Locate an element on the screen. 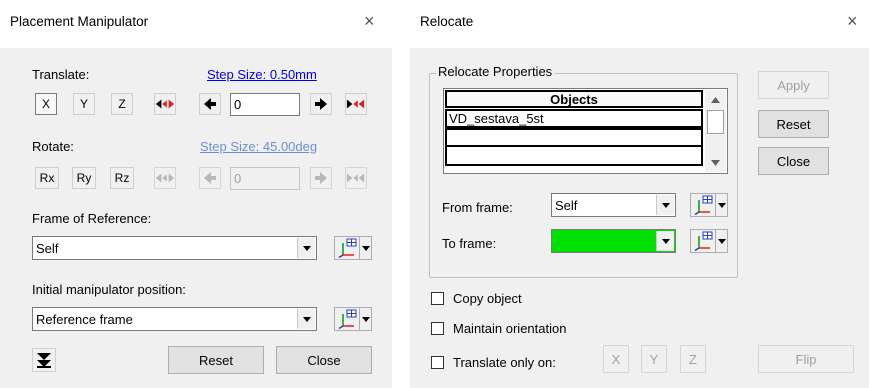 This screenshot has height=388, width=869. scroll-up-icon is located at coordinates (715, 100).